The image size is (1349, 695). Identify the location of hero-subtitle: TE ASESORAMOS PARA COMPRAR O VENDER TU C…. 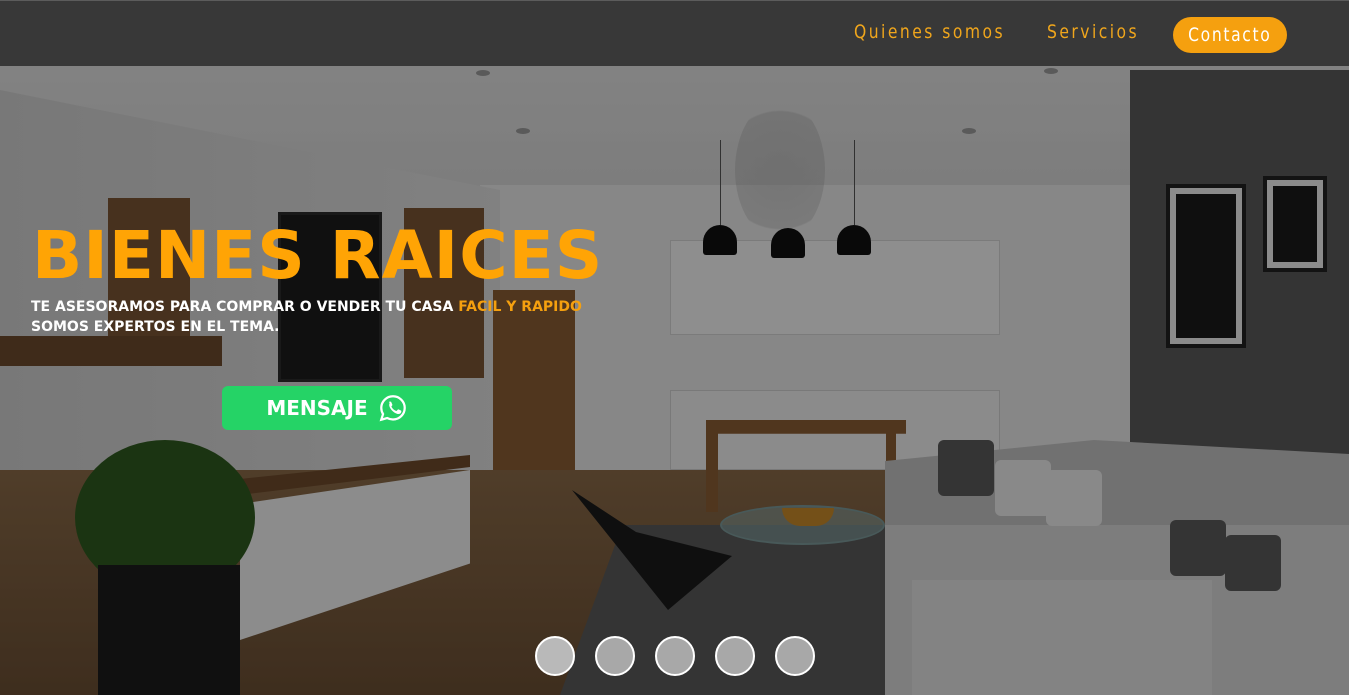
(311, 317).